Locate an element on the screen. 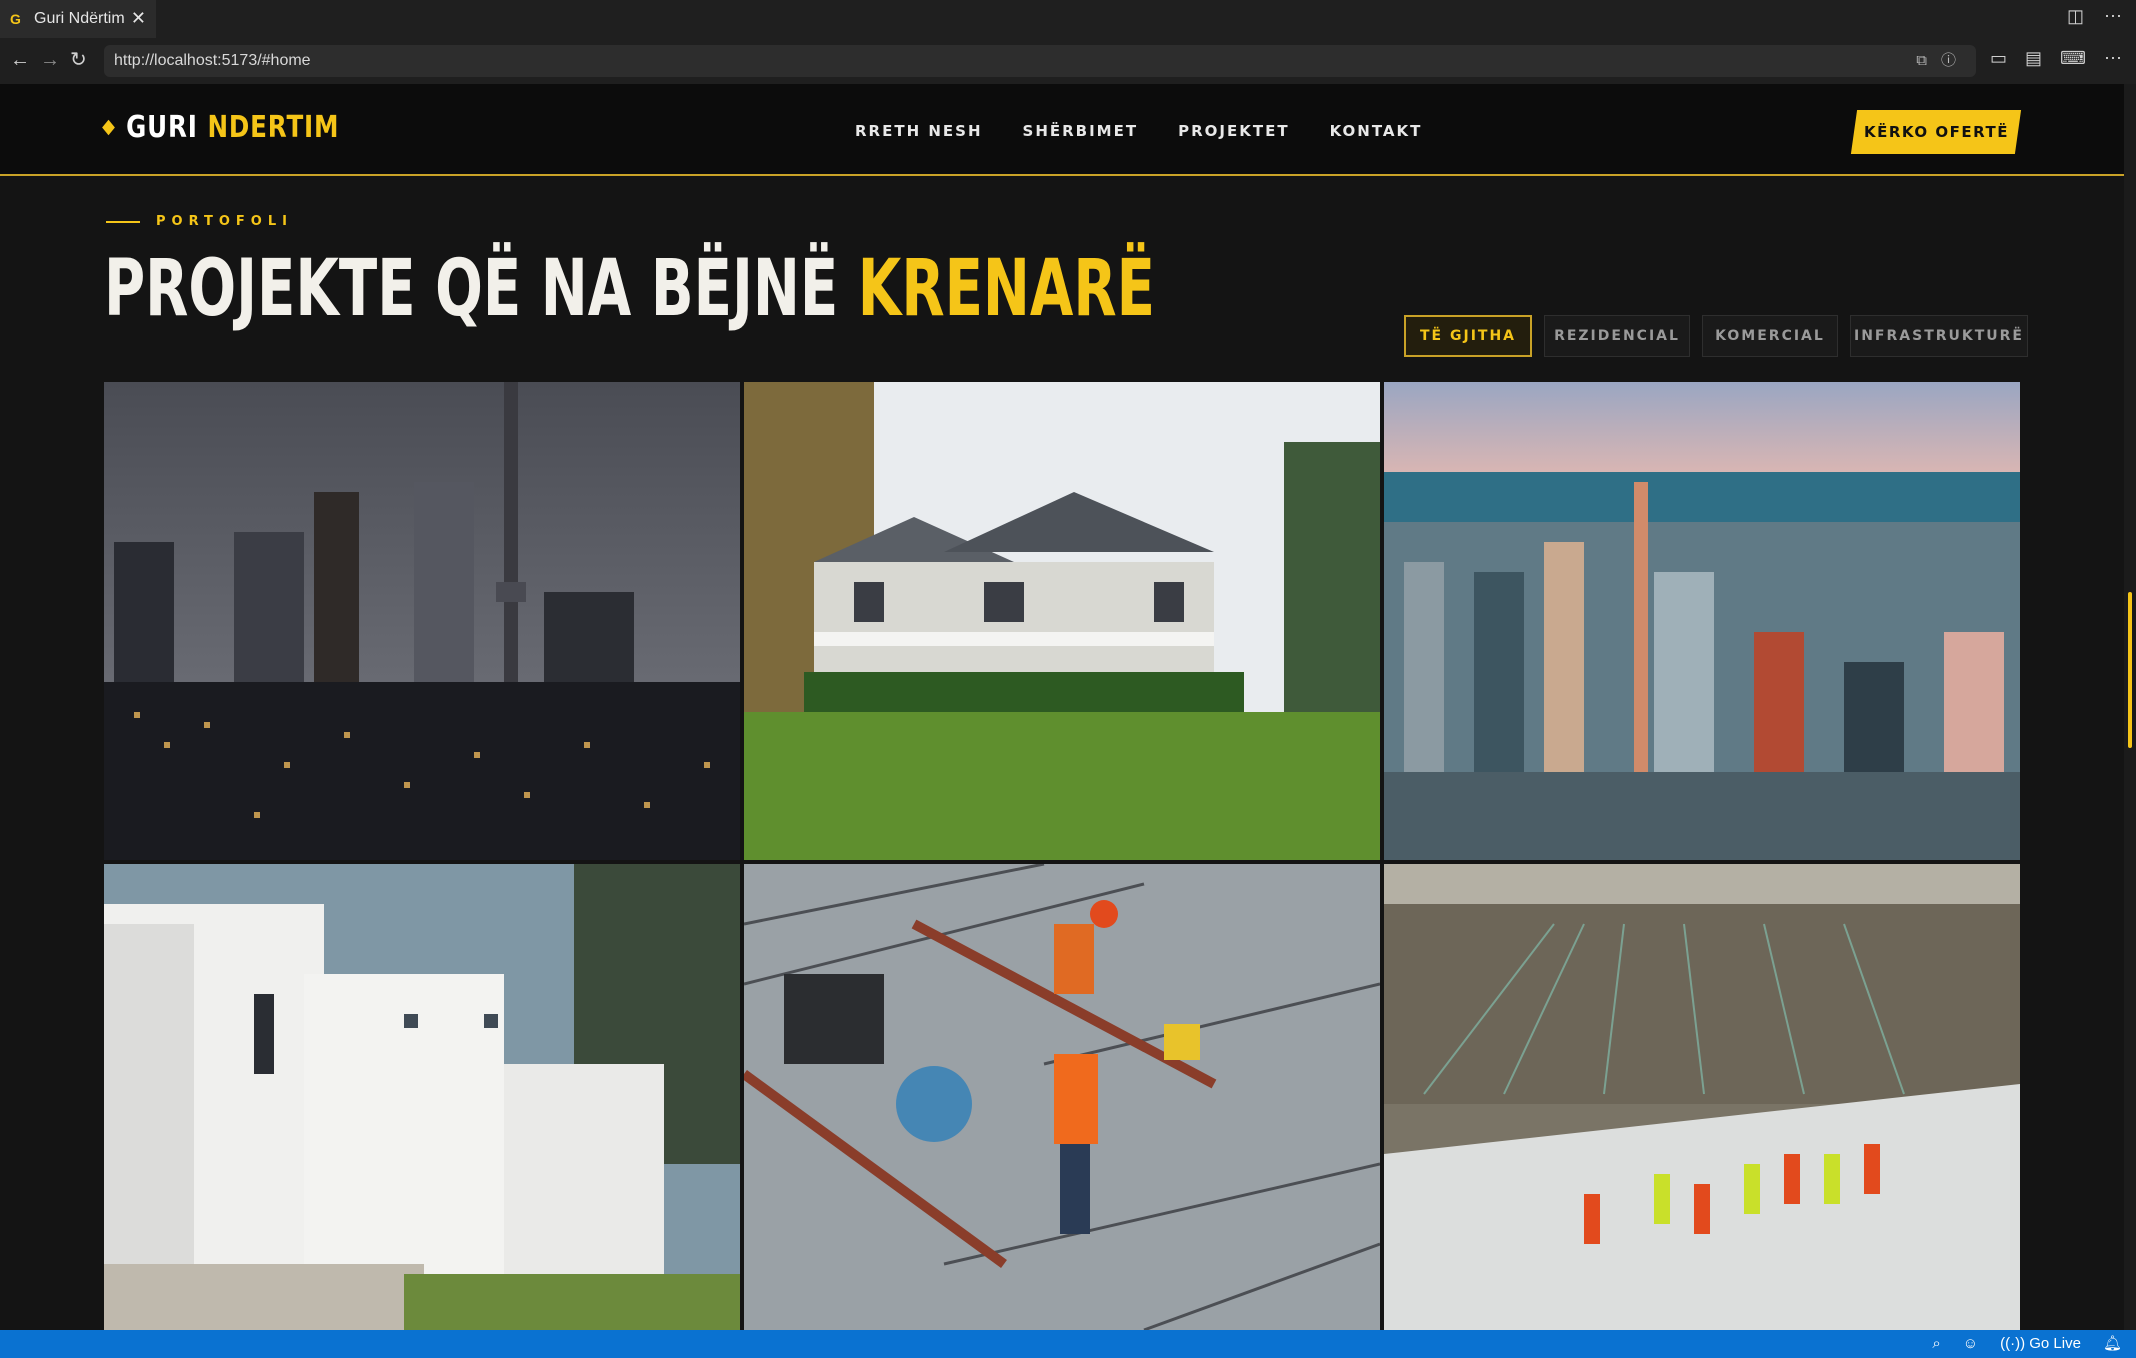 The image size is (2136, 1358). zoom-icon: ⌕ is located at coordinates (1936, 1344).